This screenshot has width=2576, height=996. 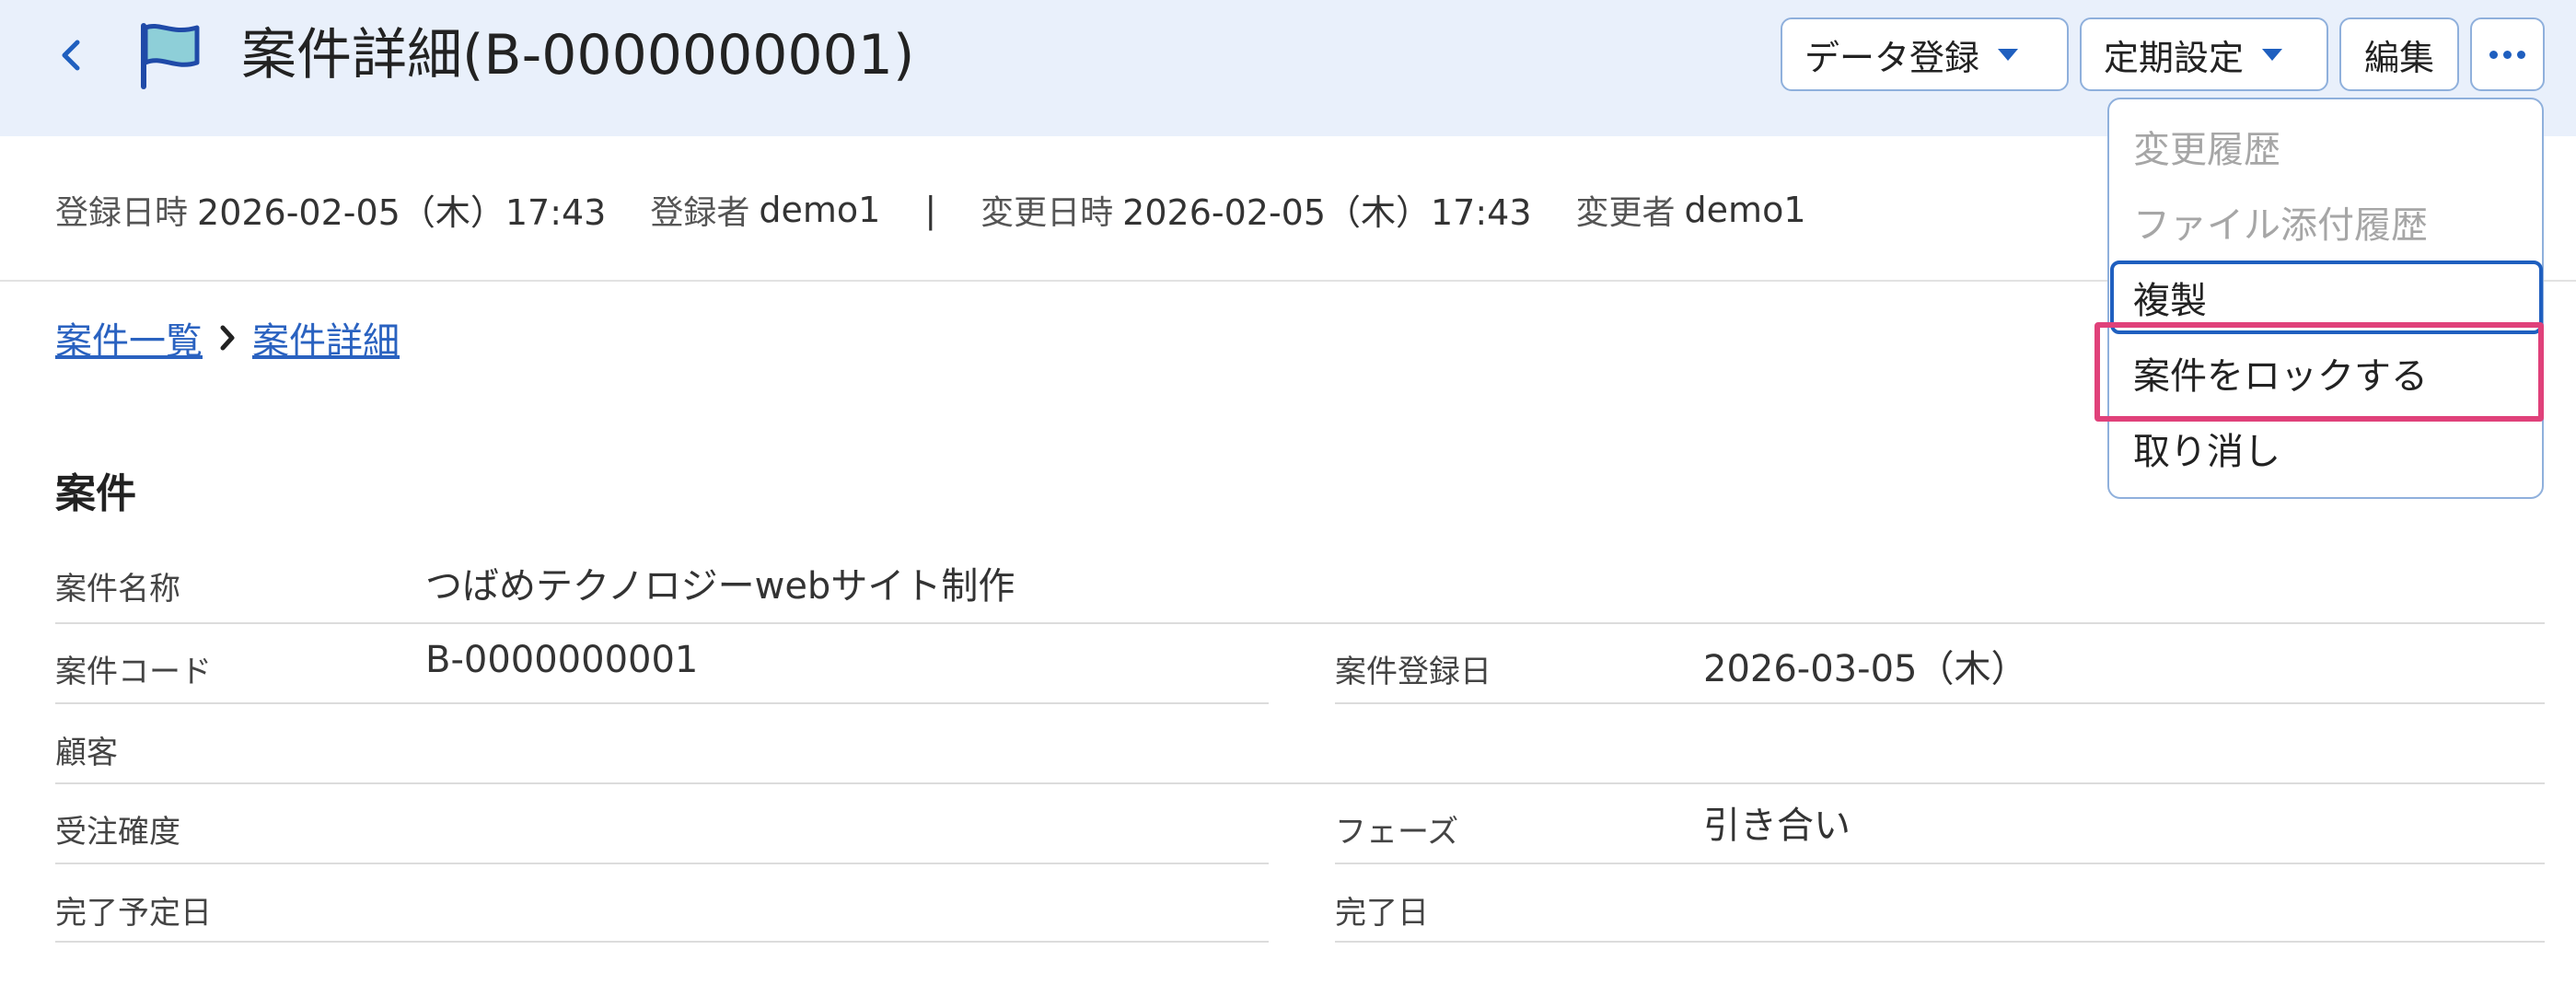 I want to click on breadcrumb-link-detail: 案件詳細, so click(x=326, y=338).